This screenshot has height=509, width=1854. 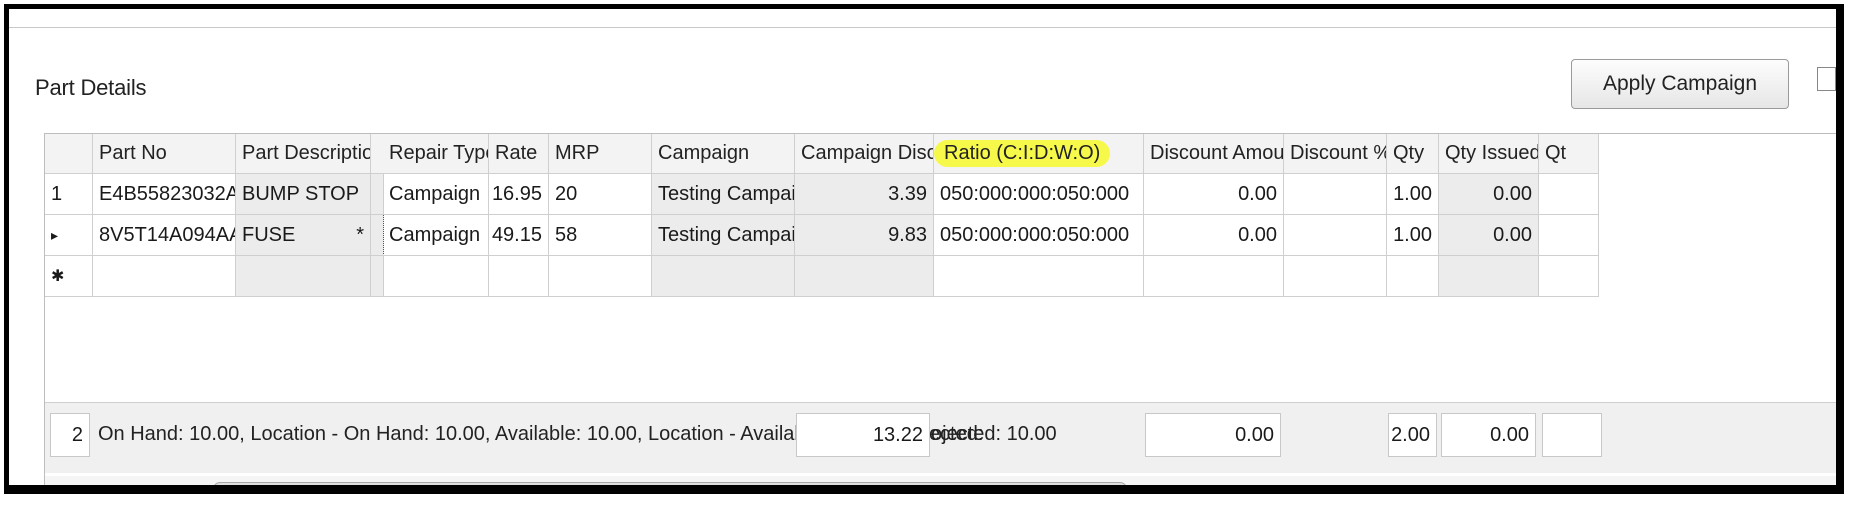 I want to click on new-cell-mrp, so click(x=600, y=276).